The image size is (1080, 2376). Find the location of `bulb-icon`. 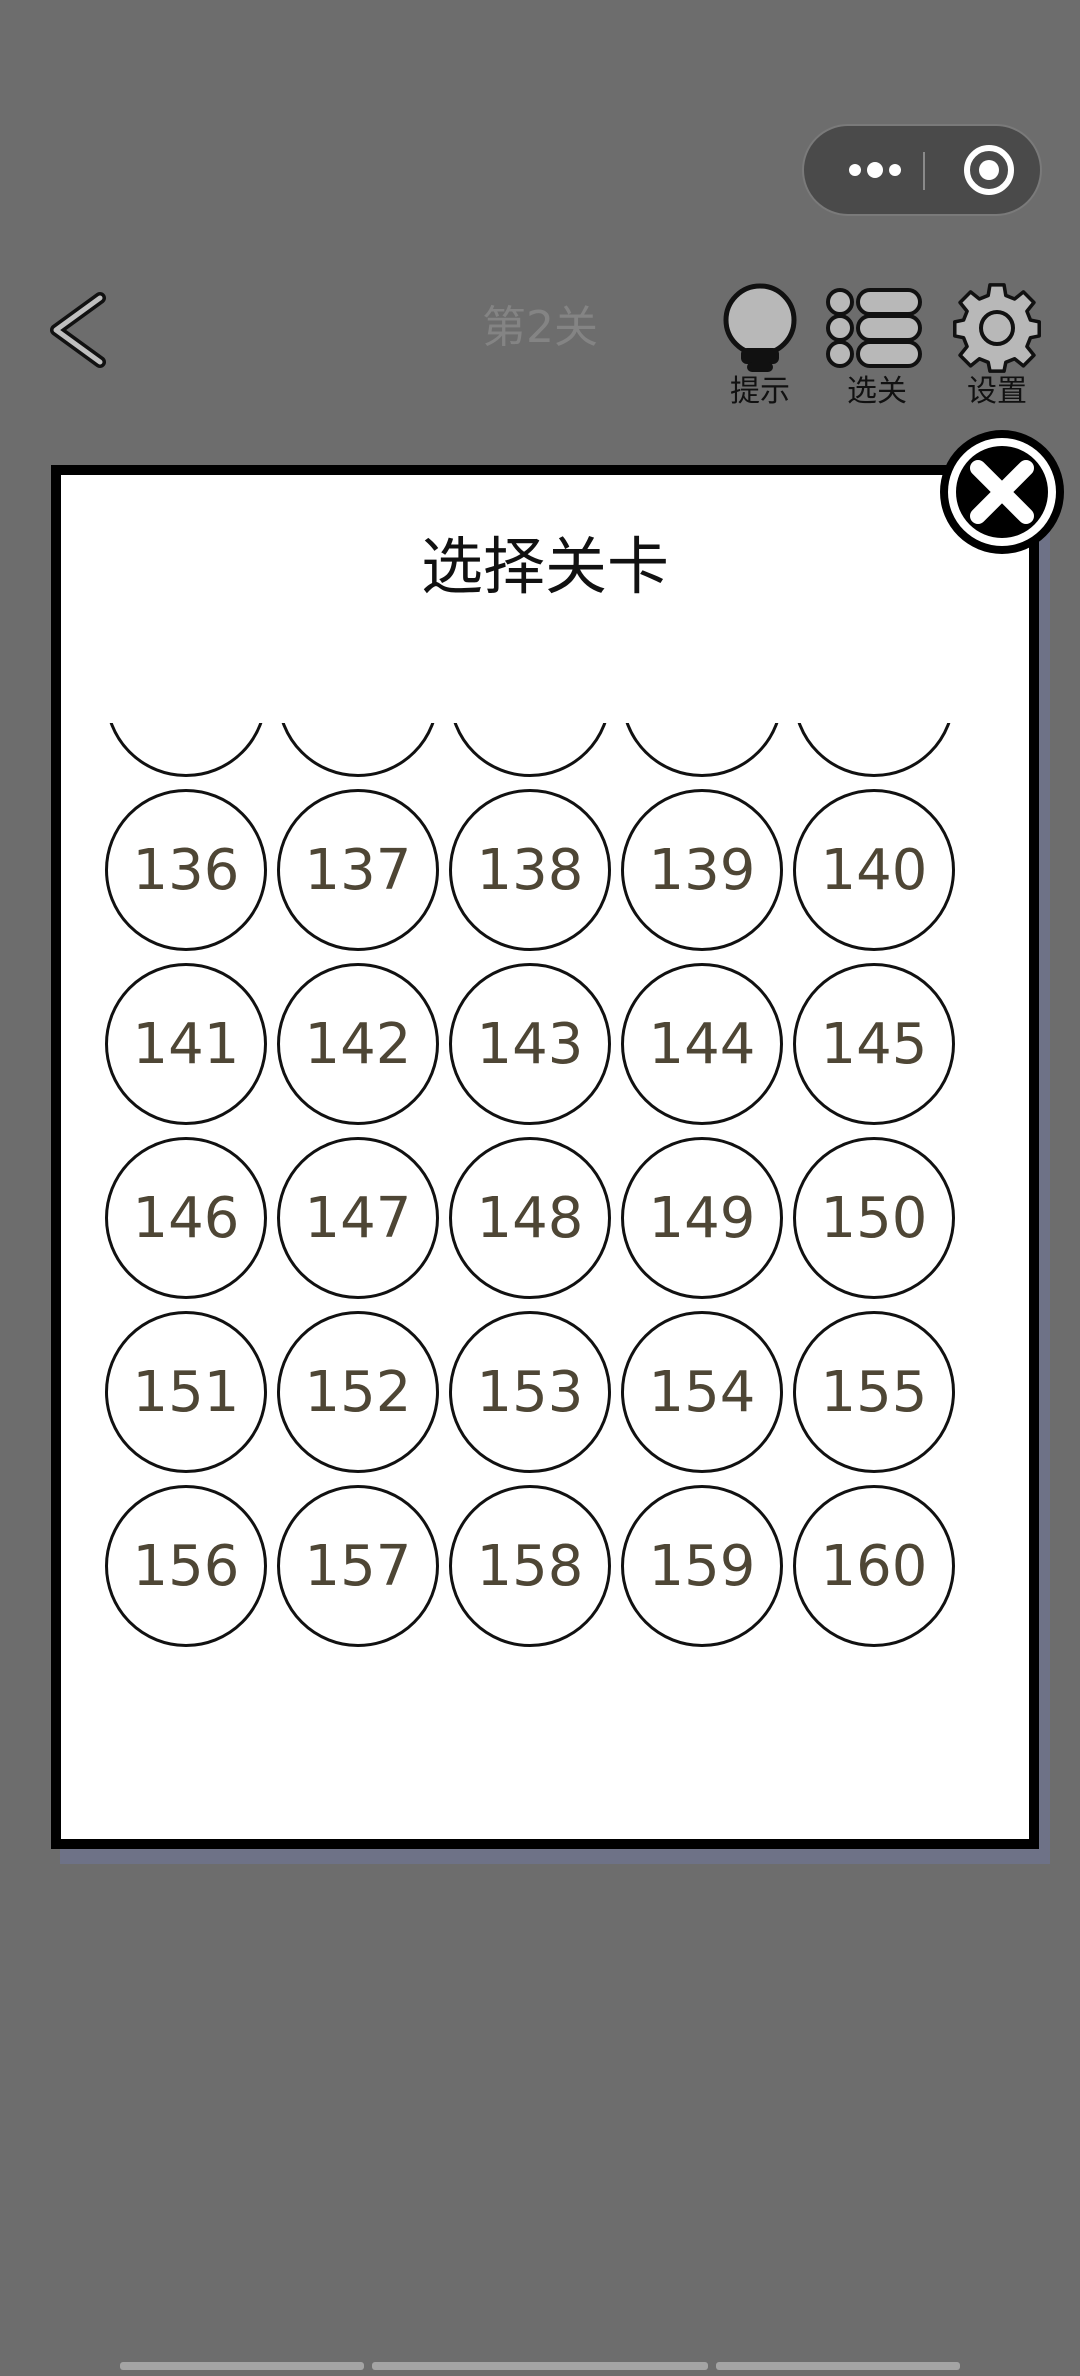

bulb-icon is located at coordinates (760, 327).